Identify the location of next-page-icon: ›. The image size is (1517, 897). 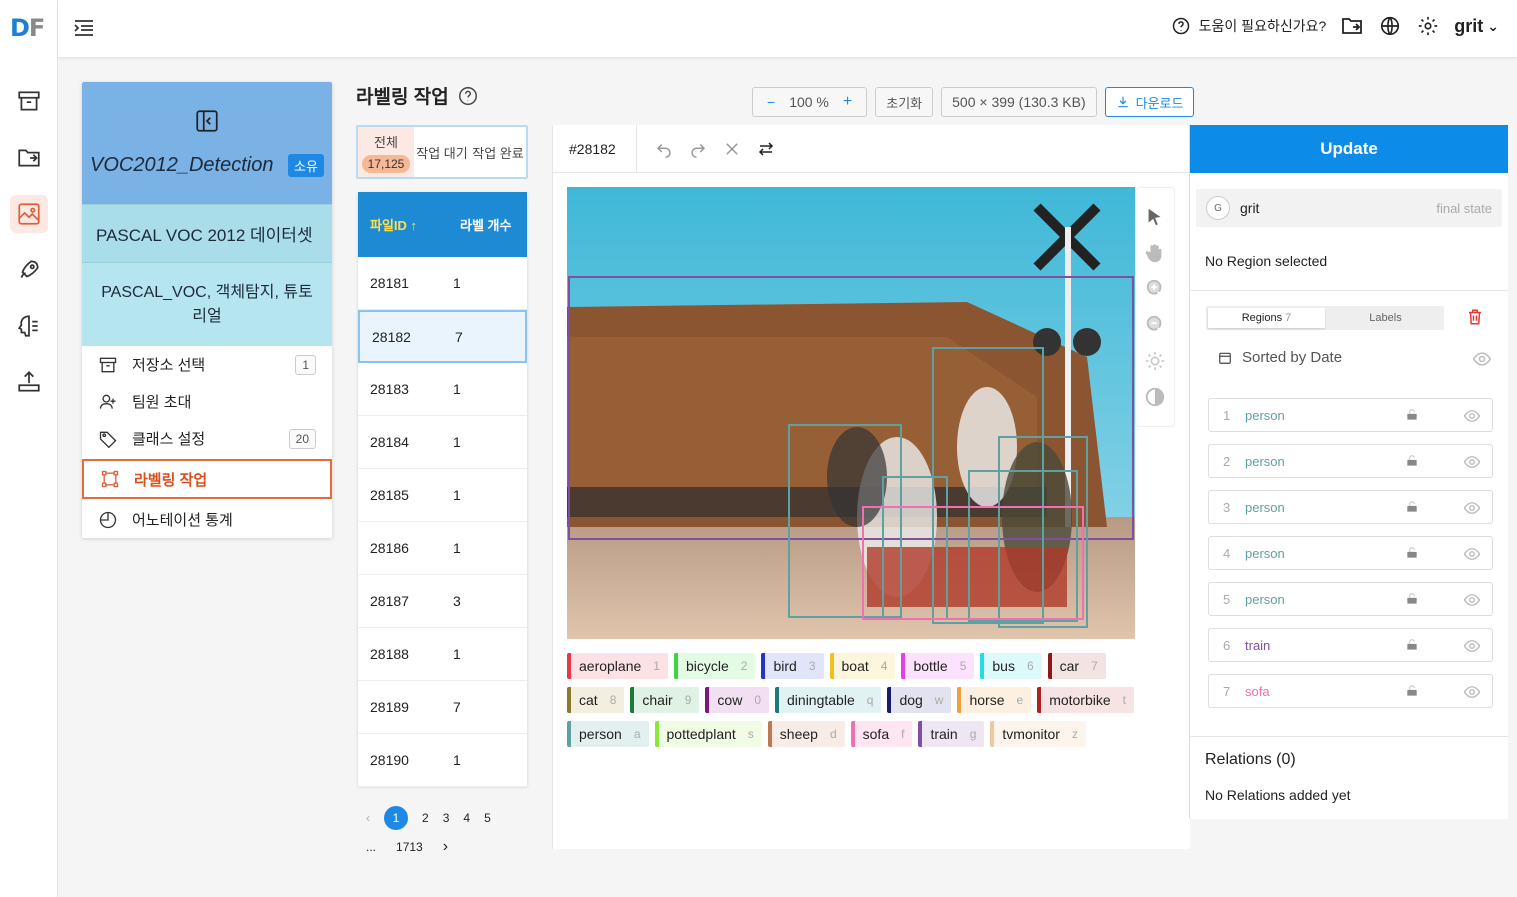
(445, 847).